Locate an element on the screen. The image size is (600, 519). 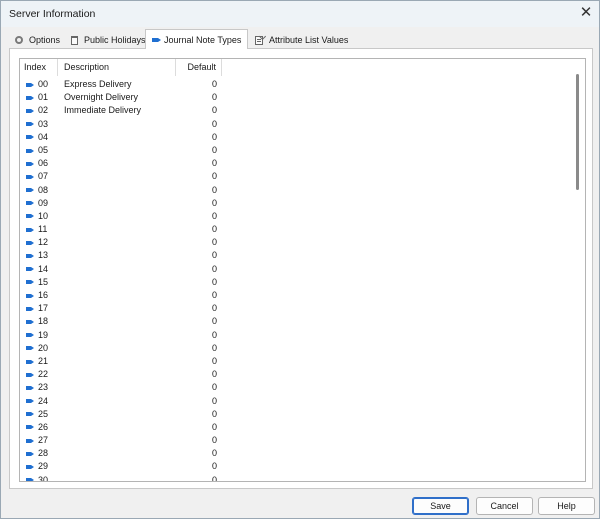
row-index-text: 12 is located at coordinates (43, 242).